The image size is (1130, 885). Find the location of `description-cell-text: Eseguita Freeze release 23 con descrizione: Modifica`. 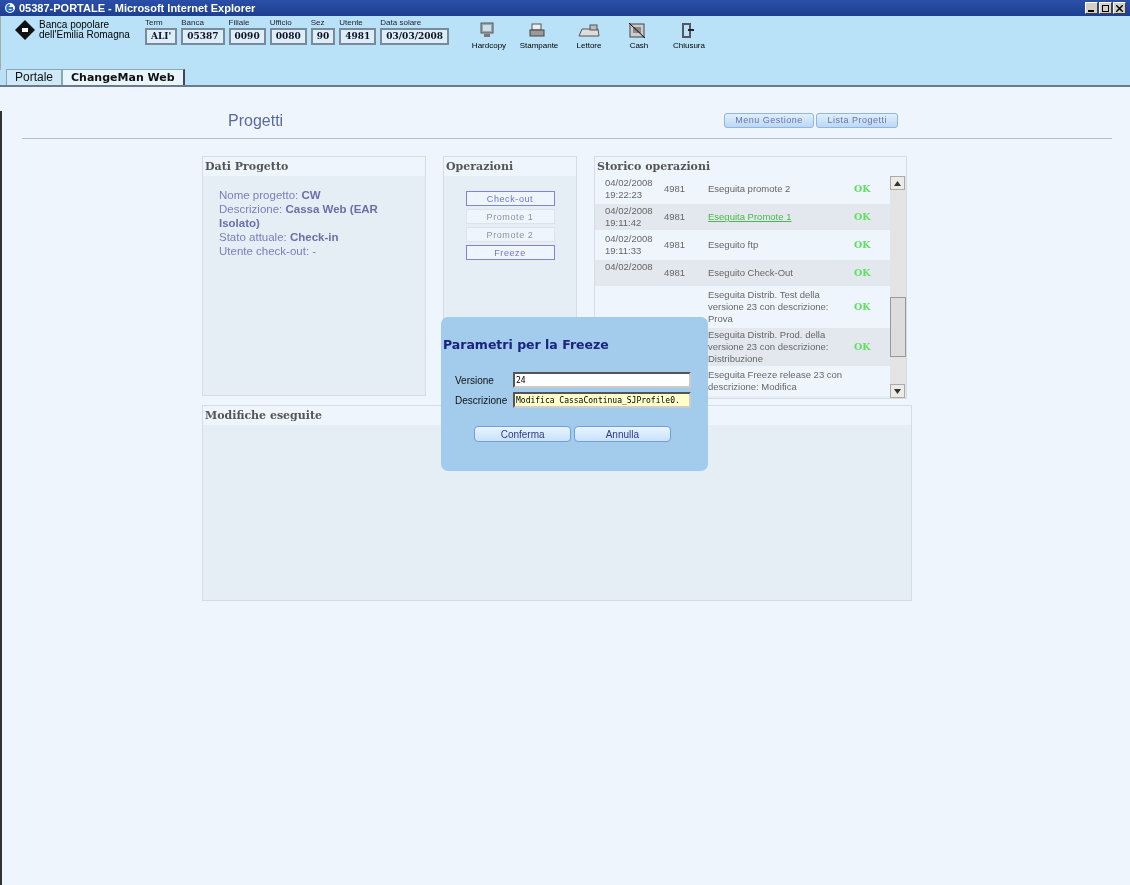

description-cell-text: Eseguita Freeze release 23 con descrizione: Modifica is located at coordinates (776, 381).